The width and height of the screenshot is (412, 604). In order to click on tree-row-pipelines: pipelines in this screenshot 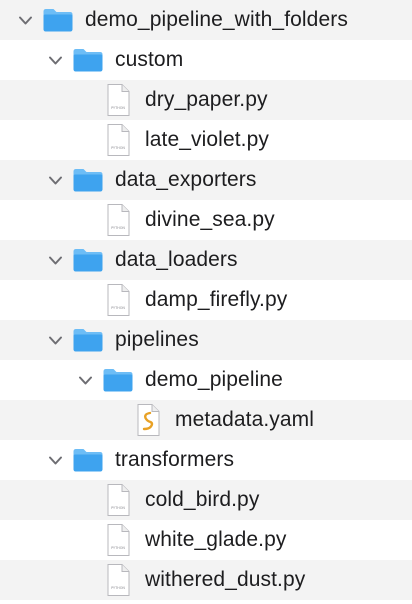, I will do `click(206, 340)`.